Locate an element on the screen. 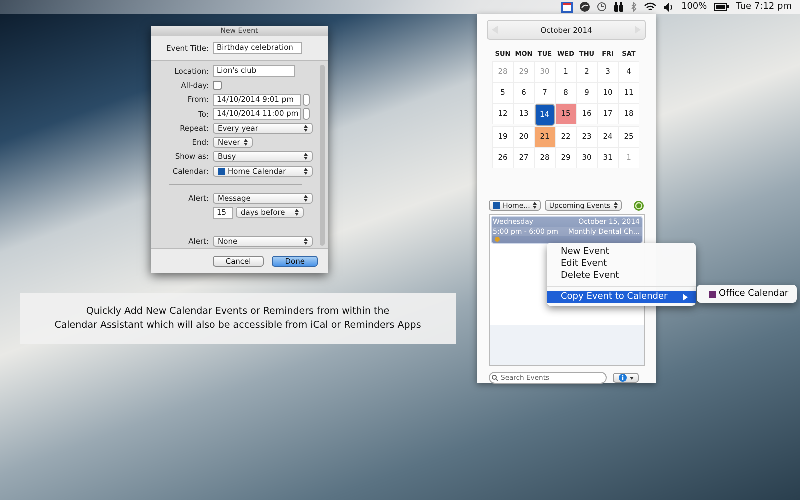 The width and height of the screenshot is (800, 500). menu-item: Edit Event is located at coordinates (621, 264).